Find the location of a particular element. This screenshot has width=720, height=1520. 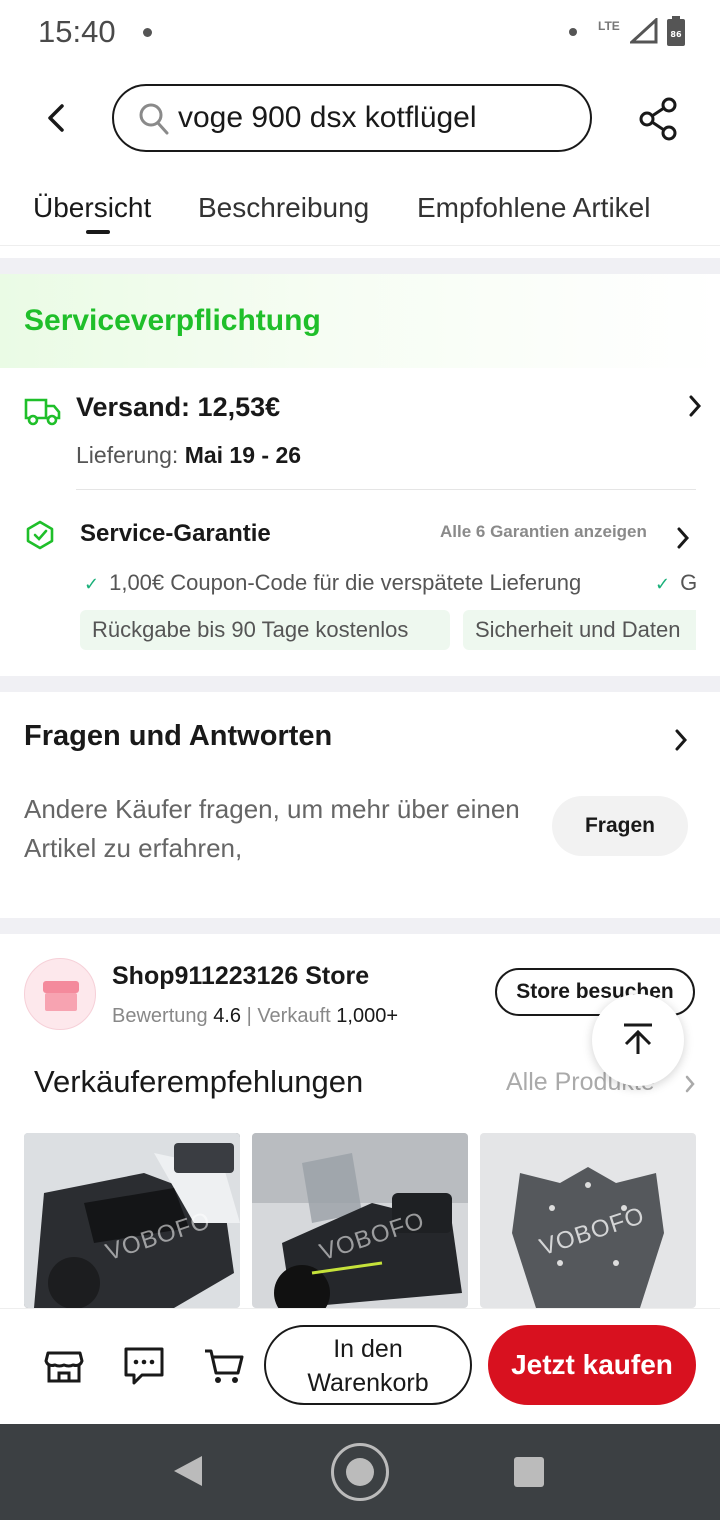

arrow-up-icon is located at coordinates (638, 1038).